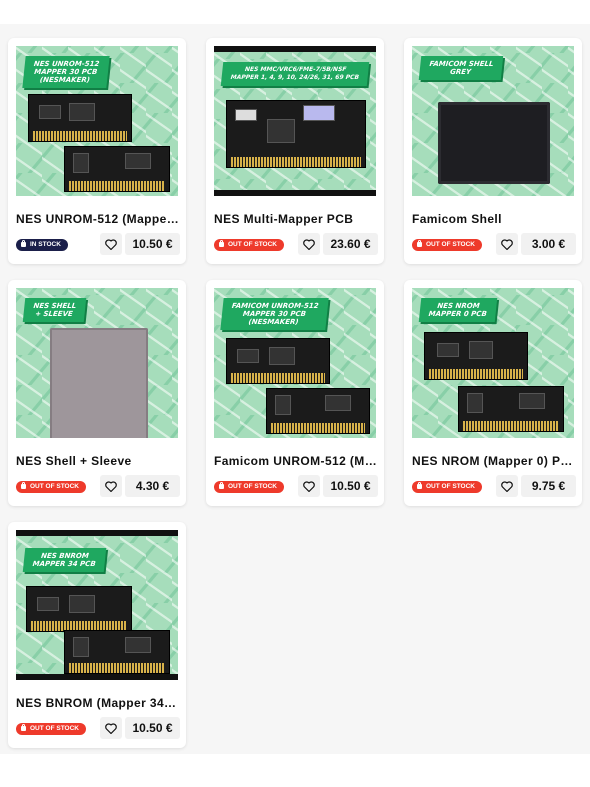 The width and height of the screenshot is (590, 787). I want to click on price-label: 4.30 €, so click(152, 486).